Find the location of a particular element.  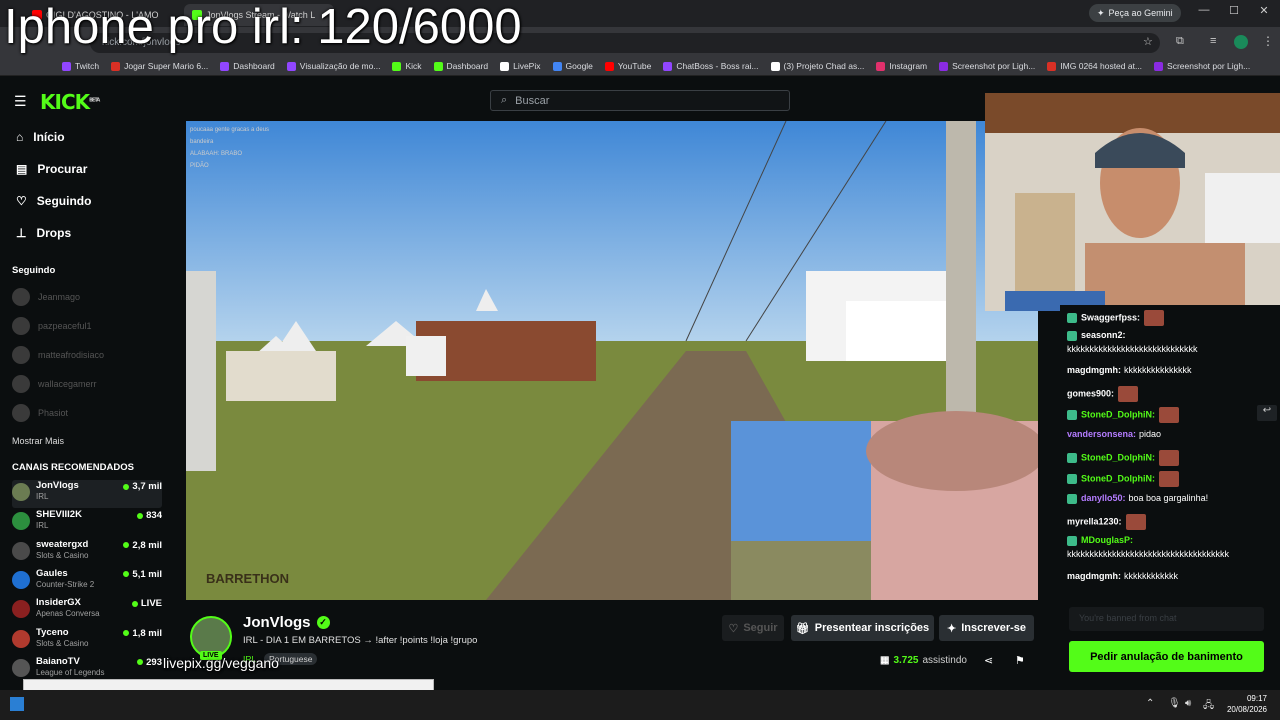

chat-username: danyllo50: is located at coordinates (1103, 498).